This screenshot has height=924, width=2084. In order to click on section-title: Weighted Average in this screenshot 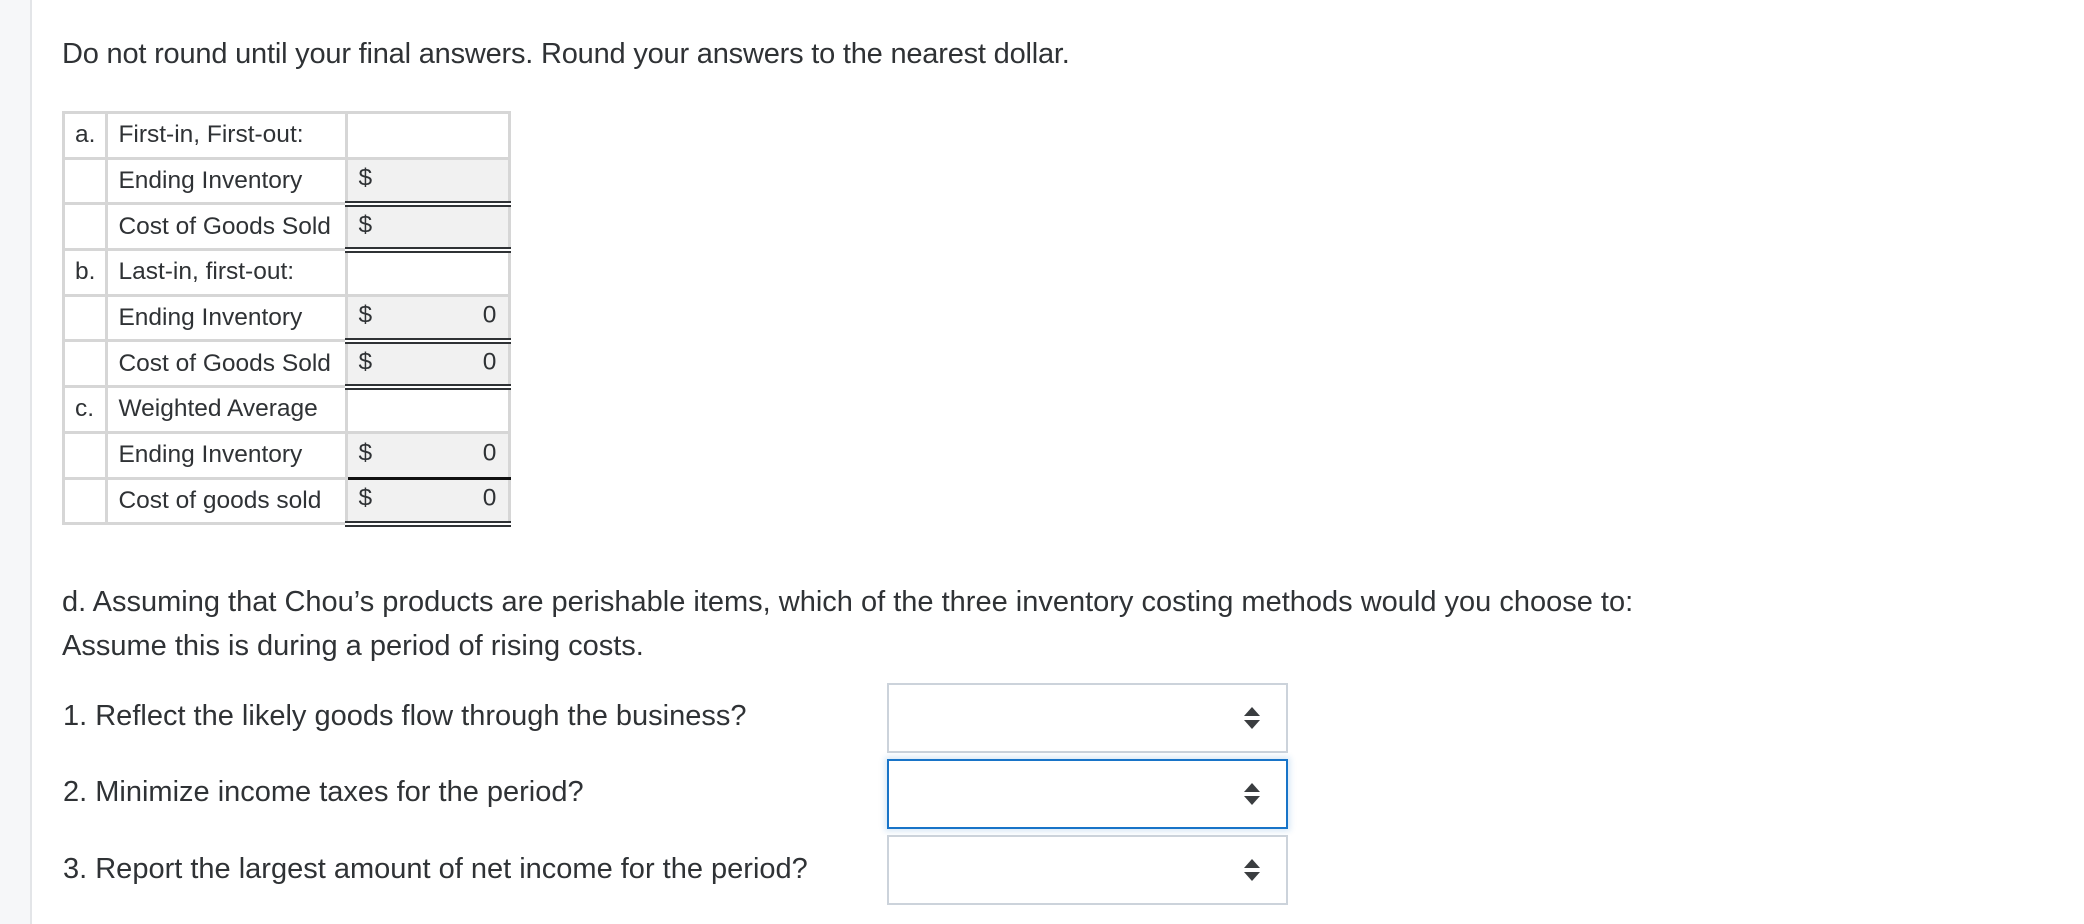, I will do `click(227, 409)`.